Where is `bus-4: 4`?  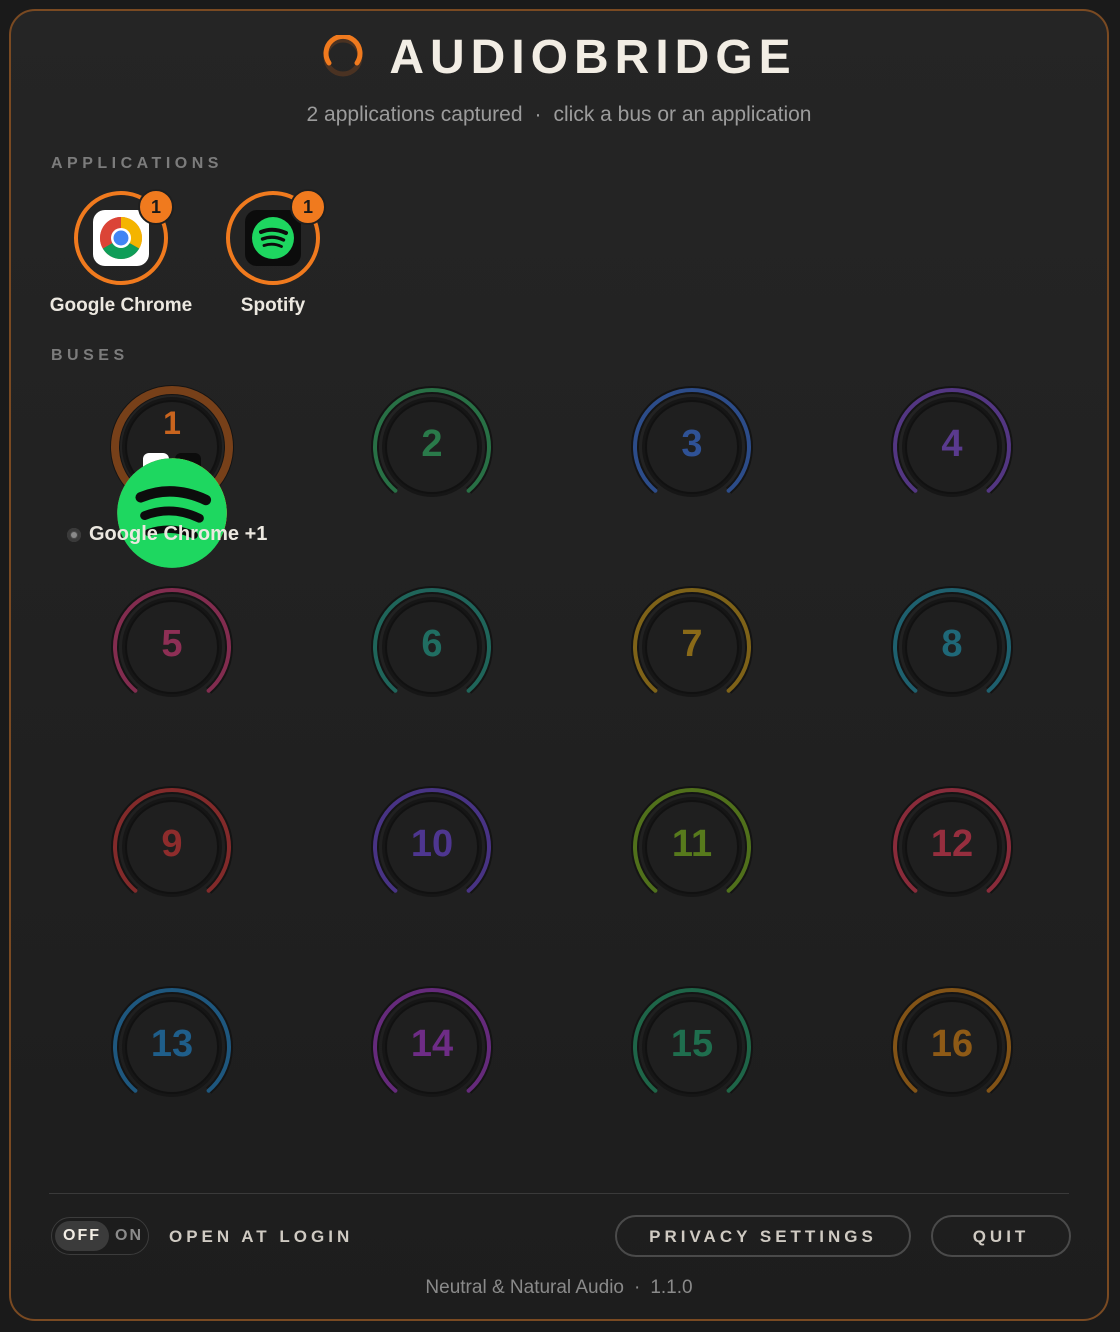 bus-4: 4 is located at coordinates (952, 445).